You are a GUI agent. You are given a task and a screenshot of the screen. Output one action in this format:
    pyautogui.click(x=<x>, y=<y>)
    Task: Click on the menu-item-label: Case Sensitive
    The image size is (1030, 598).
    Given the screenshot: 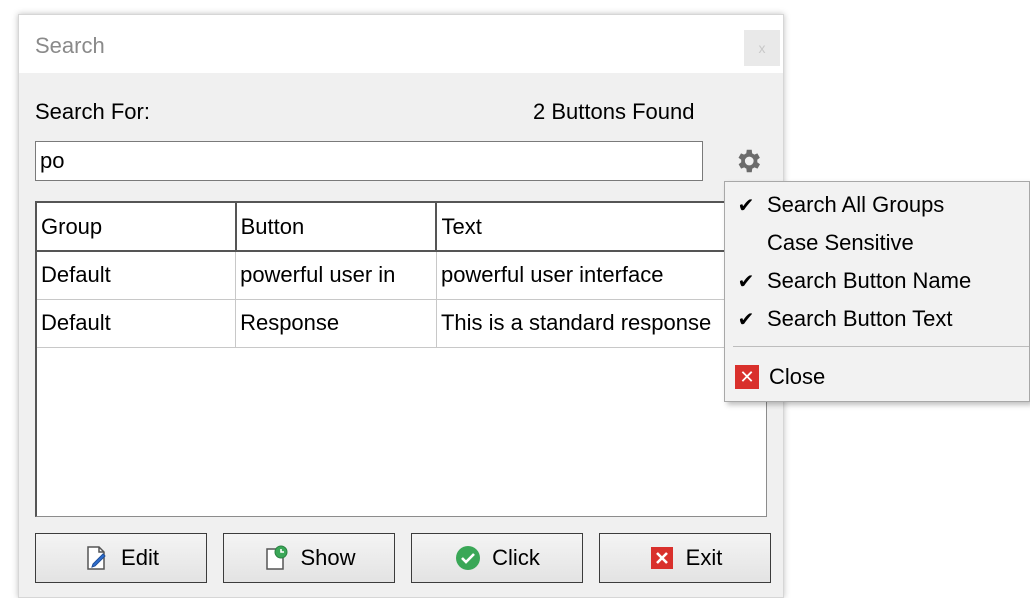 What is the action you would take?
    pyautogui.click(x=840, y=242)
    